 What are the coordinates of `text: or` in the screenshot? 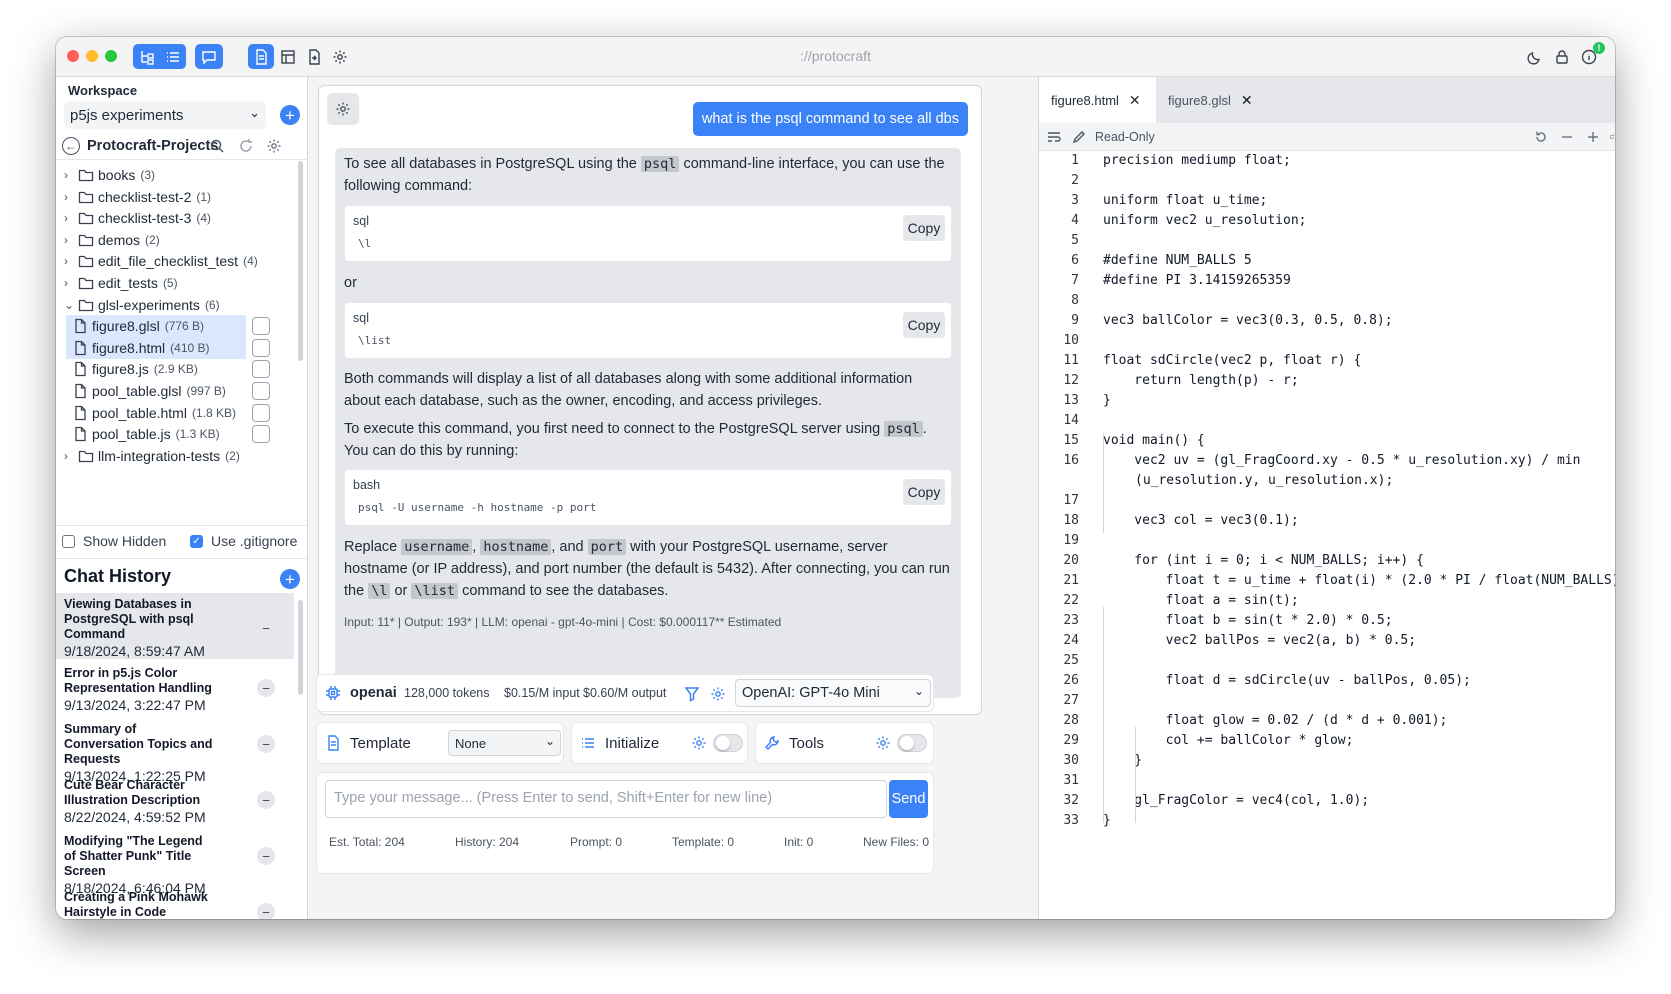 It's located at (401, 591).